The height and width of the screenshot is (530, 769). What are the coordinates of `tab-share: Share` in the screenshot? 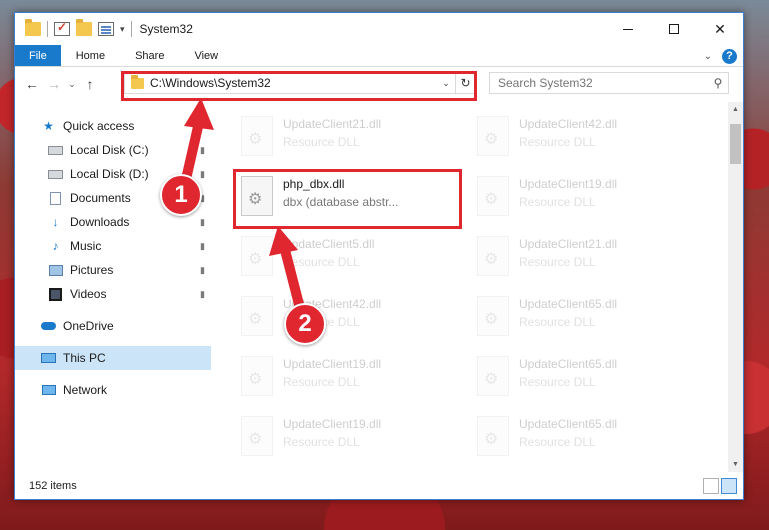 It's located at (149, 55).